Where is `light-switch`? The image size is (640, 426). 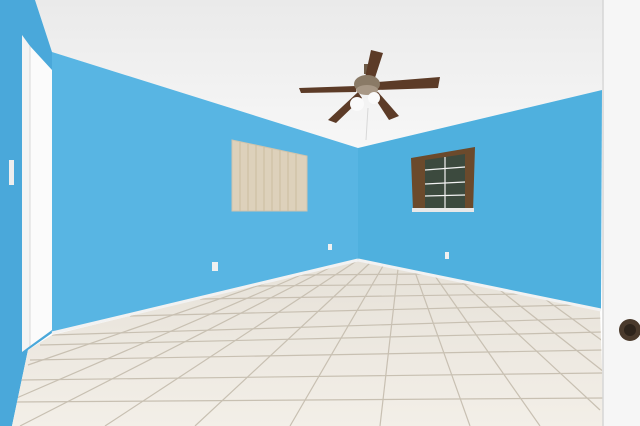
light-switch is located at coordinates (11, 172).